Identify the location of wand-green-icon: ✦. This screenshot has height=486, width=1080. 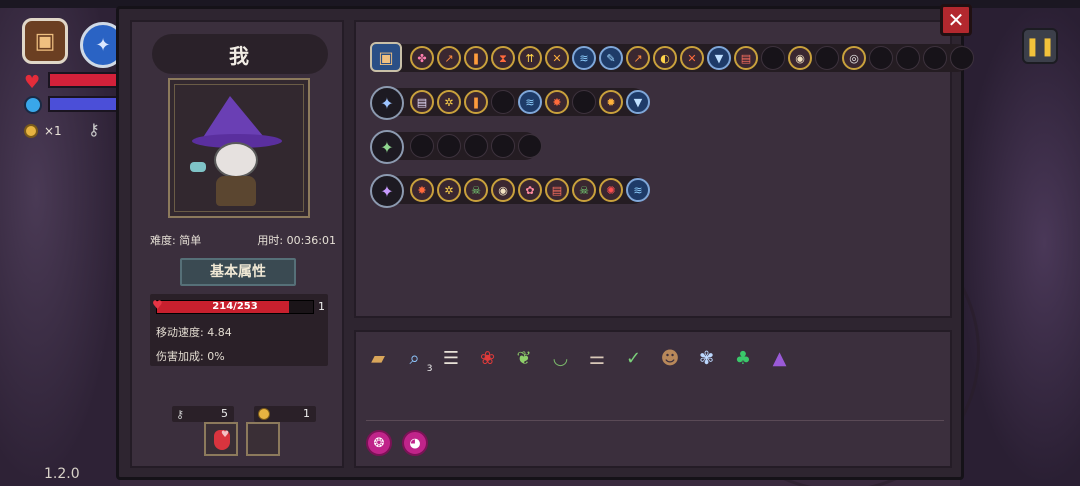
(387, 147).